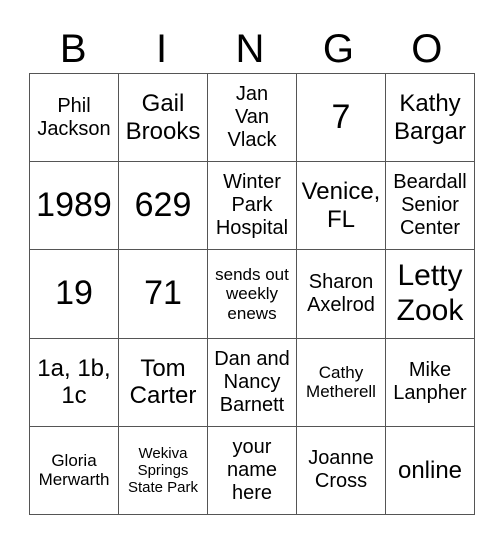 The width and height of the screenshot is (500, 544). What do you see at coordinates (341, 206) in the screenshot?
I see `bingo-cell: Venice, FL` at bounding box center [341, 206].